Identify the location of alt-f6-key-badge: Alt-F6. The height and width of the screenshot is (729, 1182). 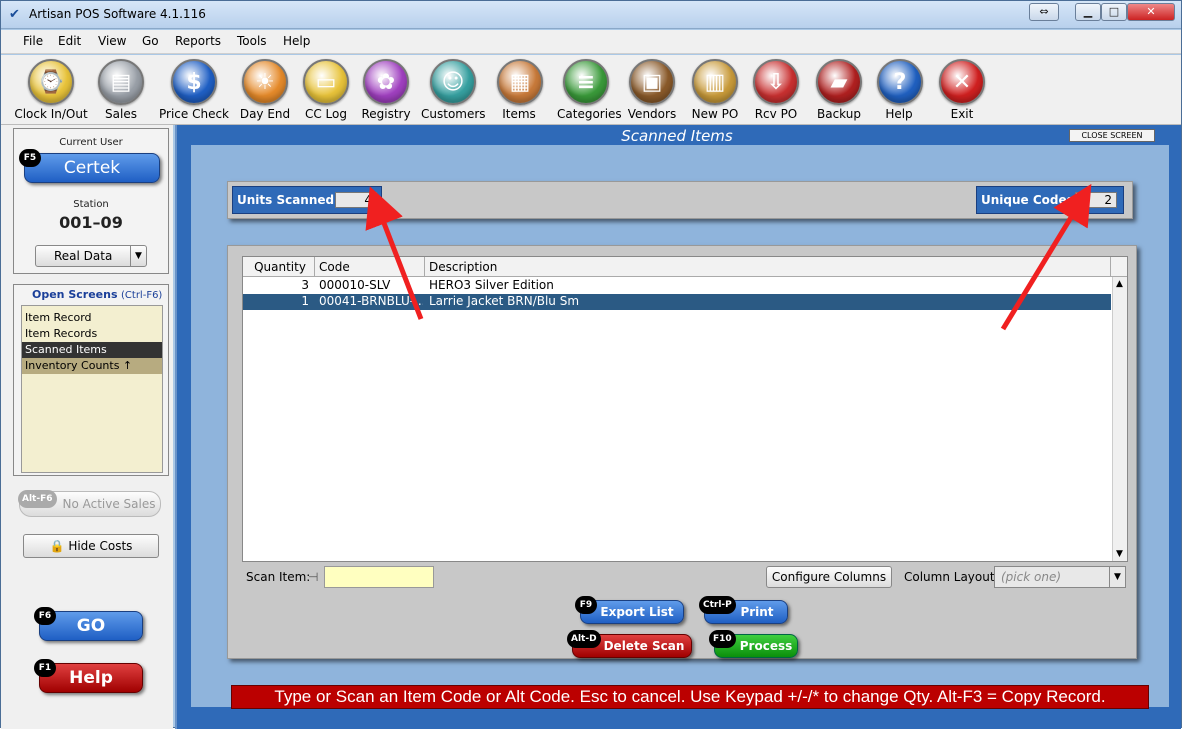
(37, 499).